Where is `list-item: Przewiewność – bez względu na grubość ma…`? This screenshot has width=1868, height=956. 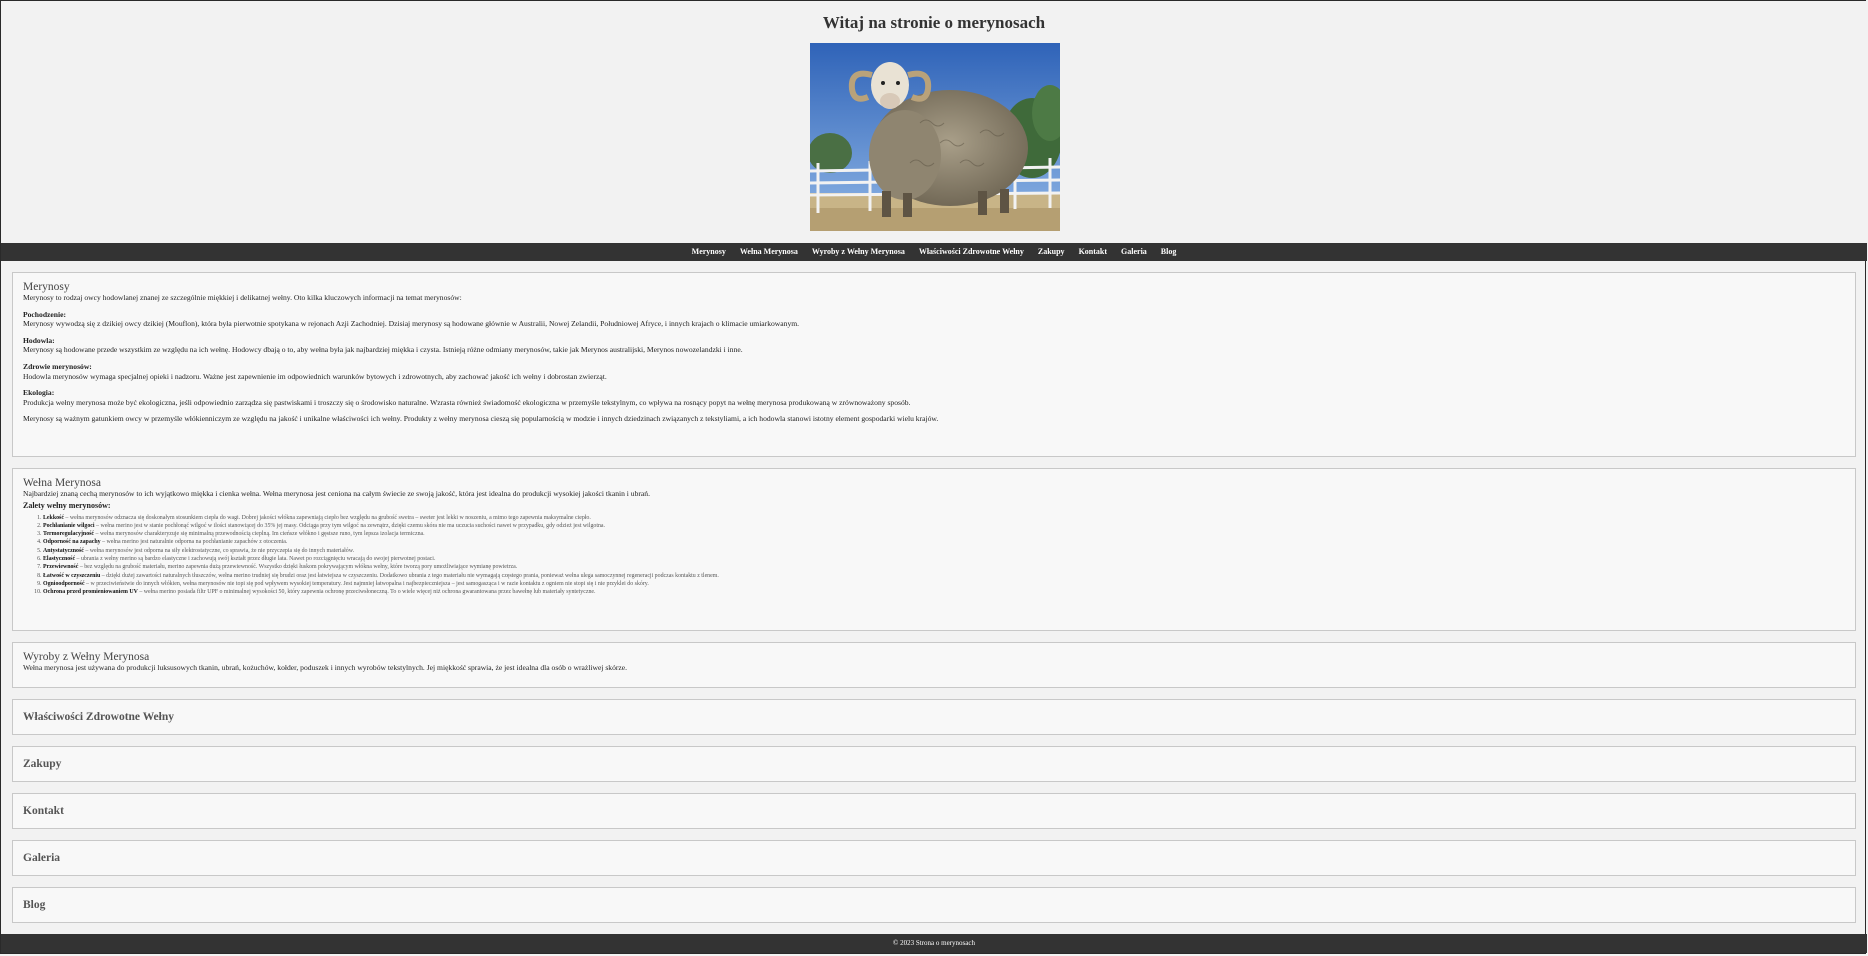
list-item: Przewiewność – bez względu na grubość ma… is located at coordinates (944, 567).